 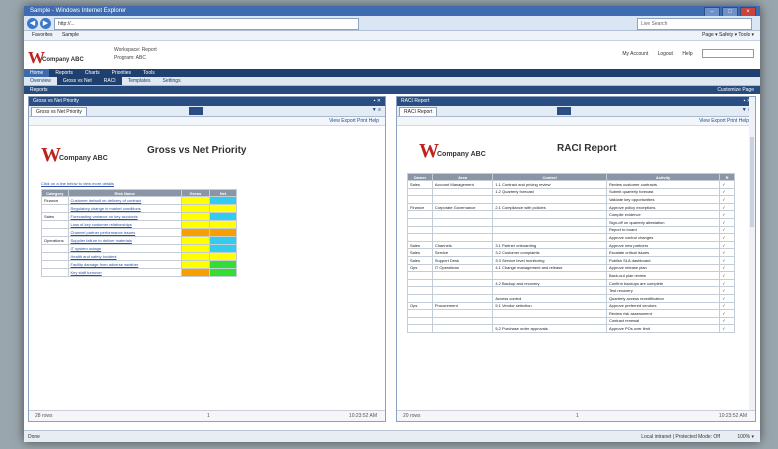 What do you see at coordinates (663, 222) in the screenshot?
I see `activity-cell: Sign-off on quarterly attestation` at bounding box center [663, 222].